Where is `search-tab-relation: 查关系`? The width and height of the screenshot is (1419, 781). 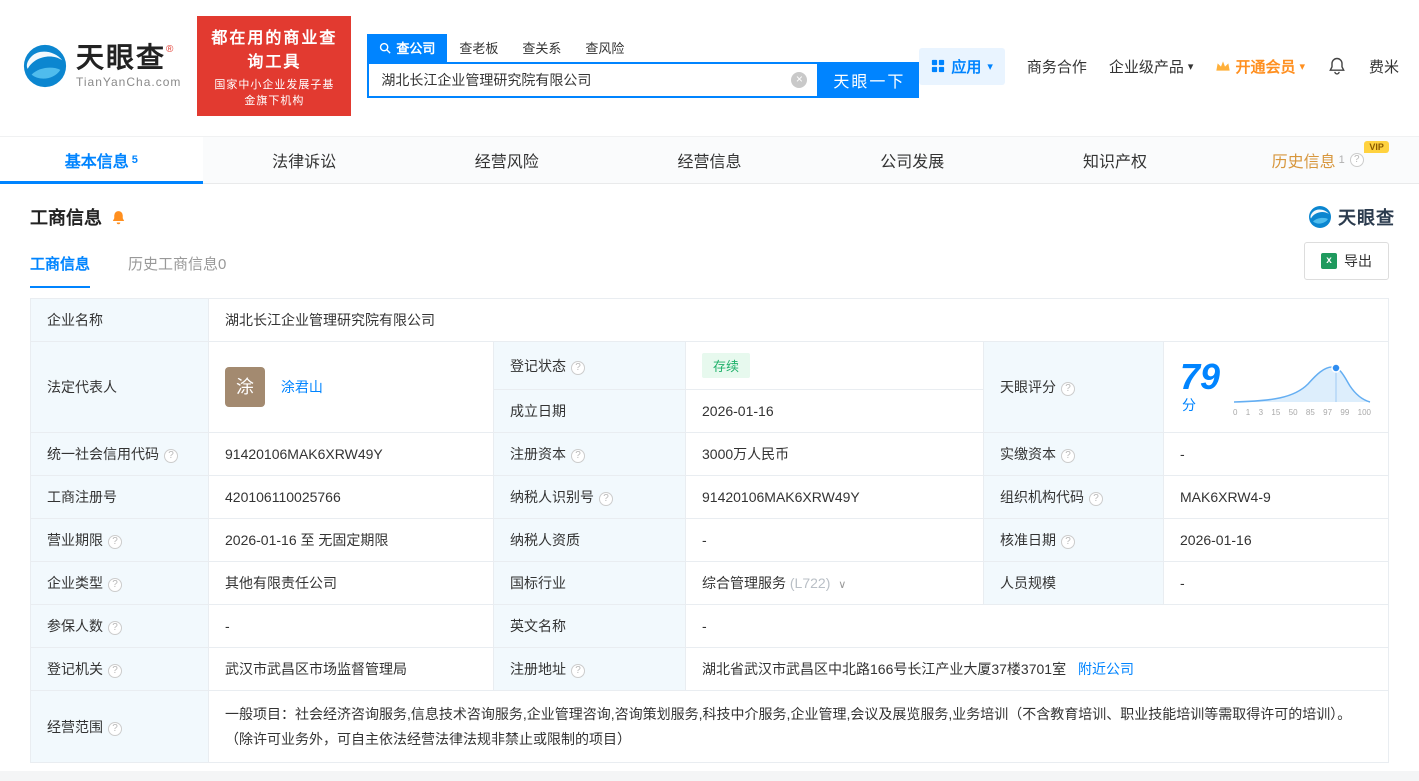
search-tab-relation: 查关系 is located at coordinates (541, 48).